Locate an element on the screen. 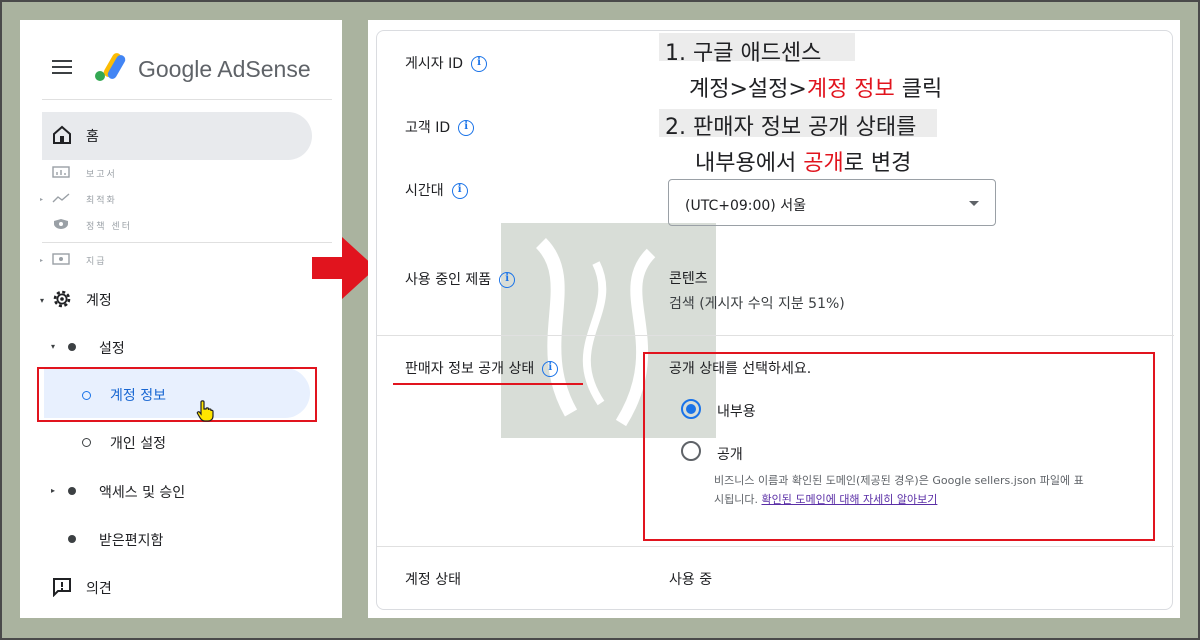  red-underline is located at coordinates (488, 384).